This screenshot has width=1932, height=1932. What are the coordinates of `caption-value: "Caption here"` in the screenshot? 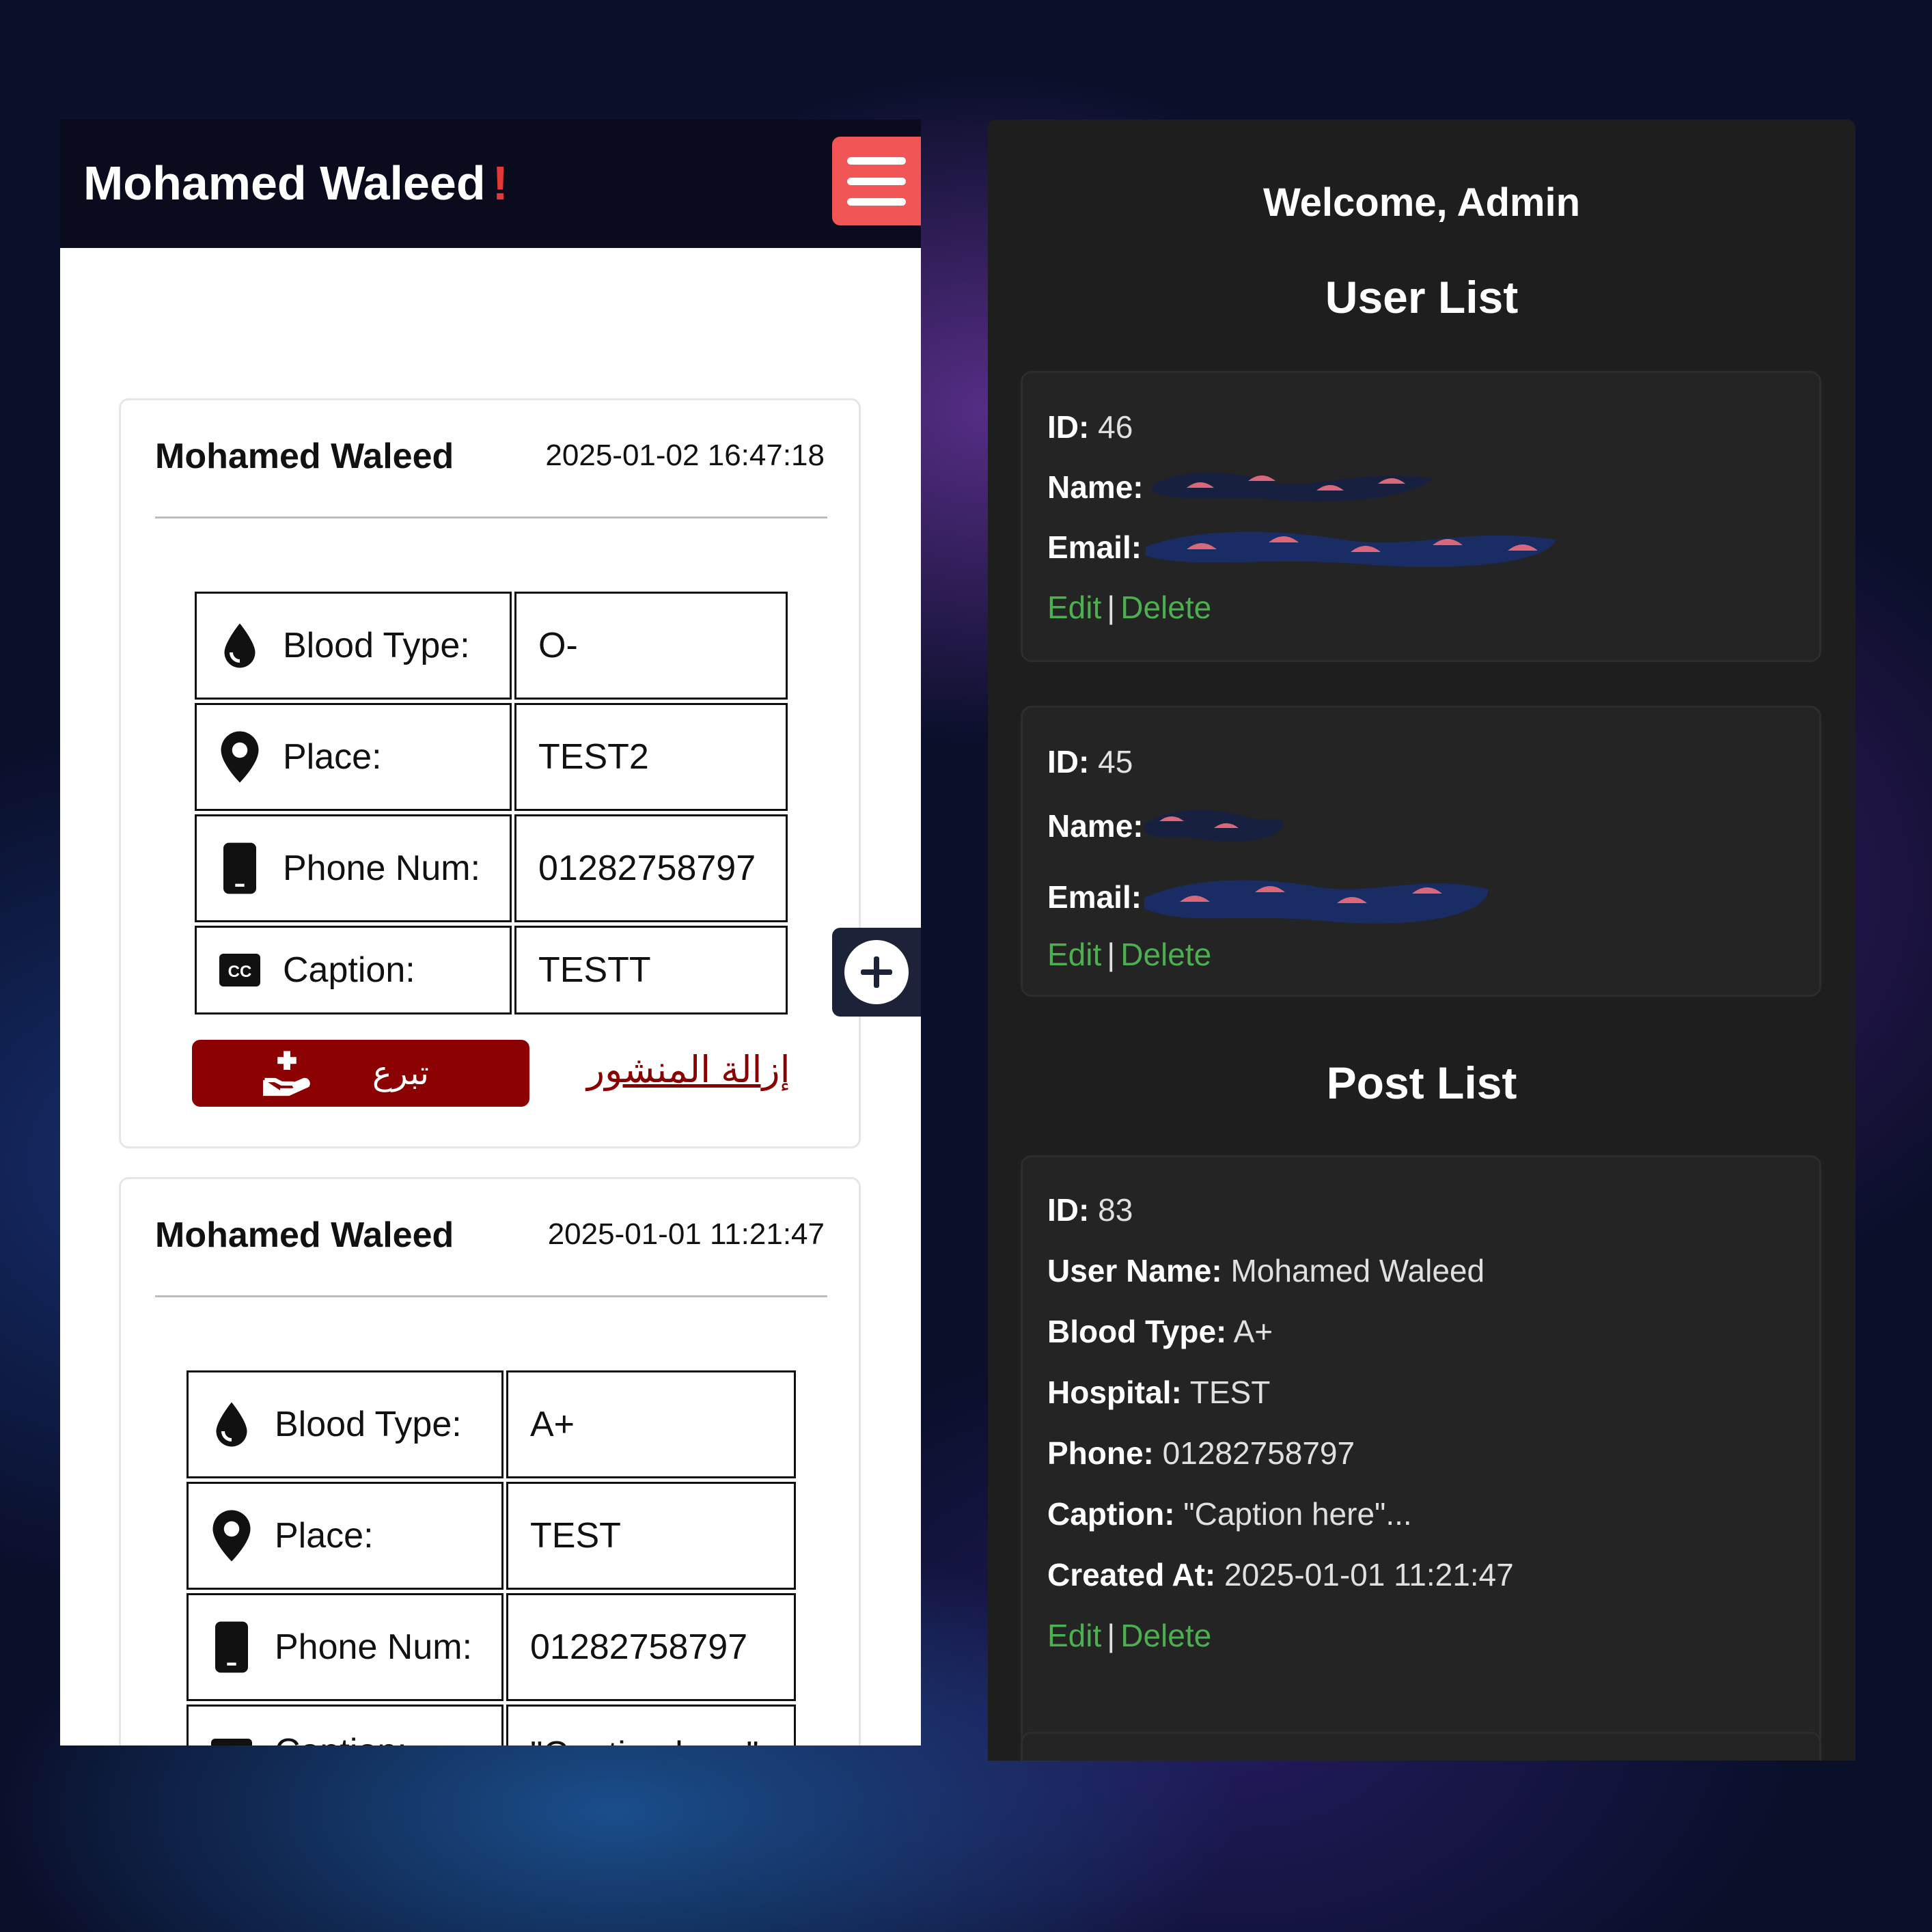 It's located at (651, 1725).